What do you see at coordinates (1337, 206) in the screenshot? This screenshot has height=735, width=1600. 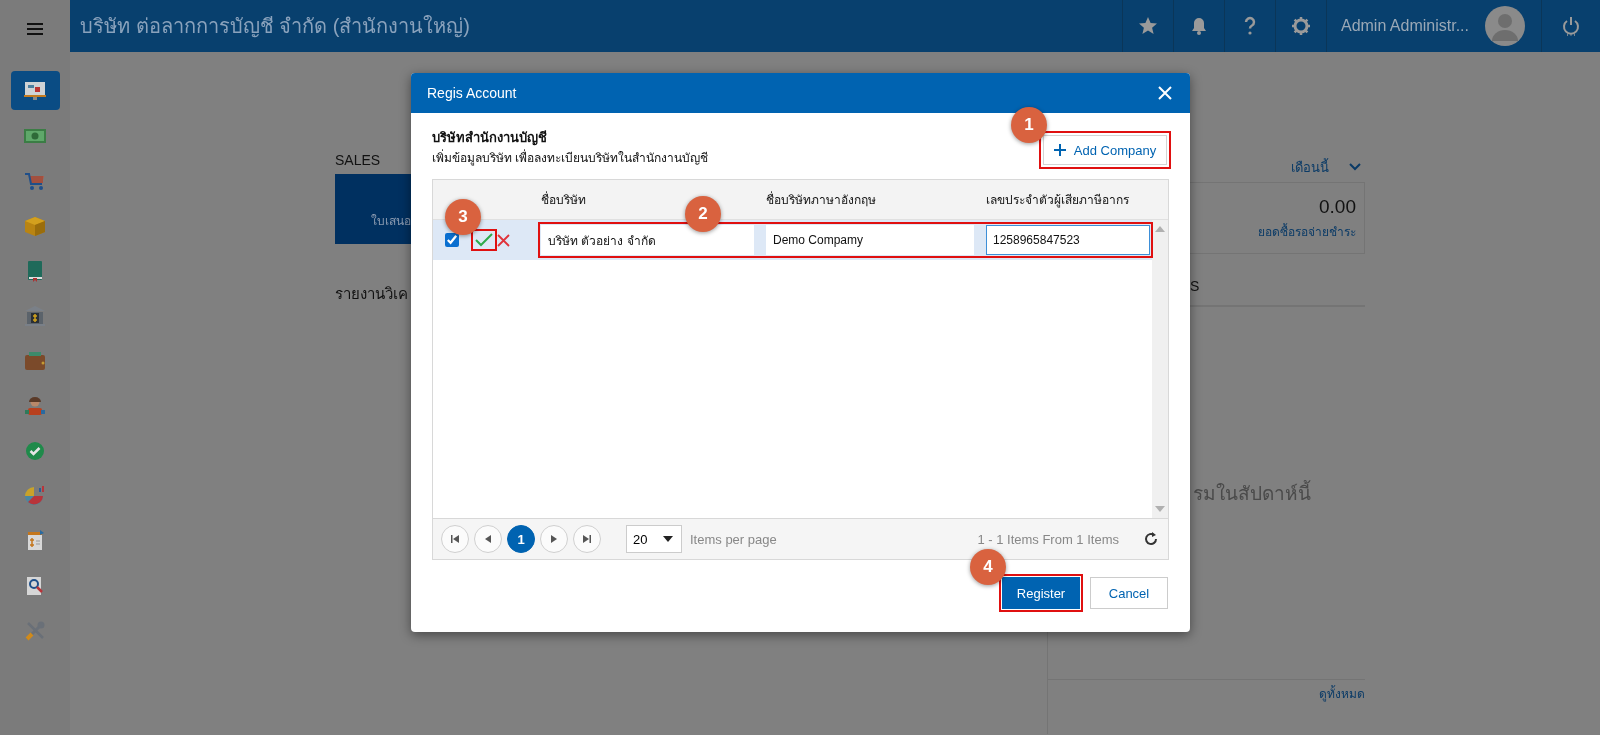 I see `stat-value: 0.00` at bounding box center [1337, 206].